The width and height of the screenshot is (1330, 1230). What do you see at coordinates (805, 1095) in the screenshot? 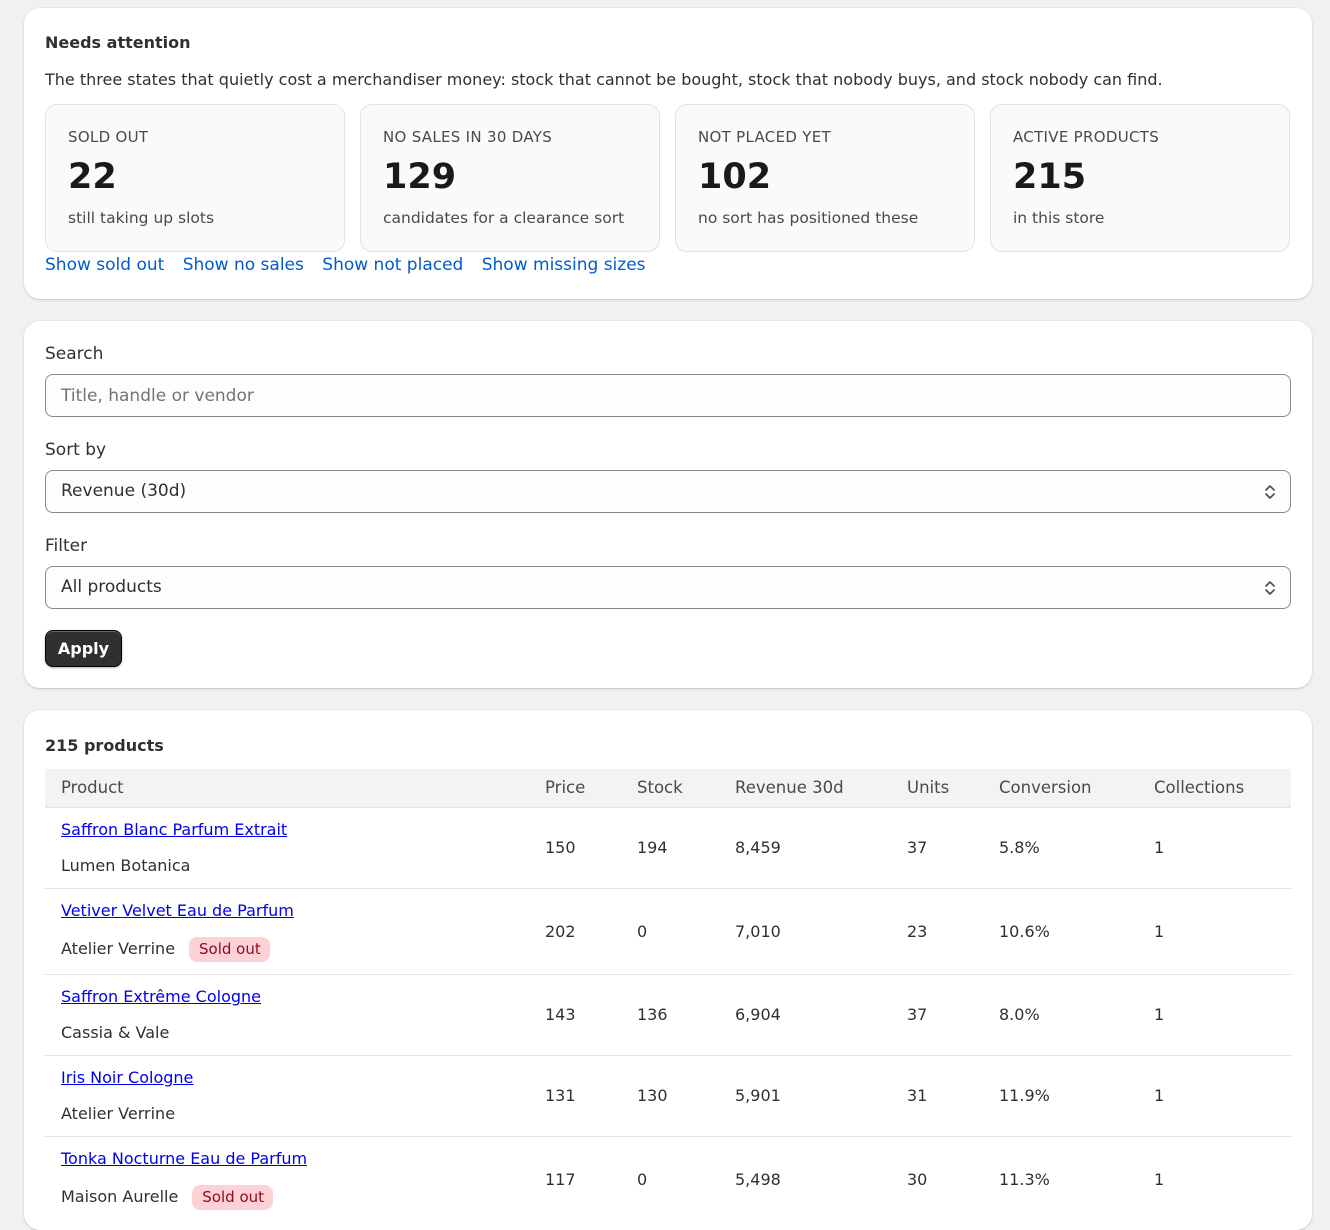
I see `revenue-cell: 5,901` at bounding box center [805, 1095].